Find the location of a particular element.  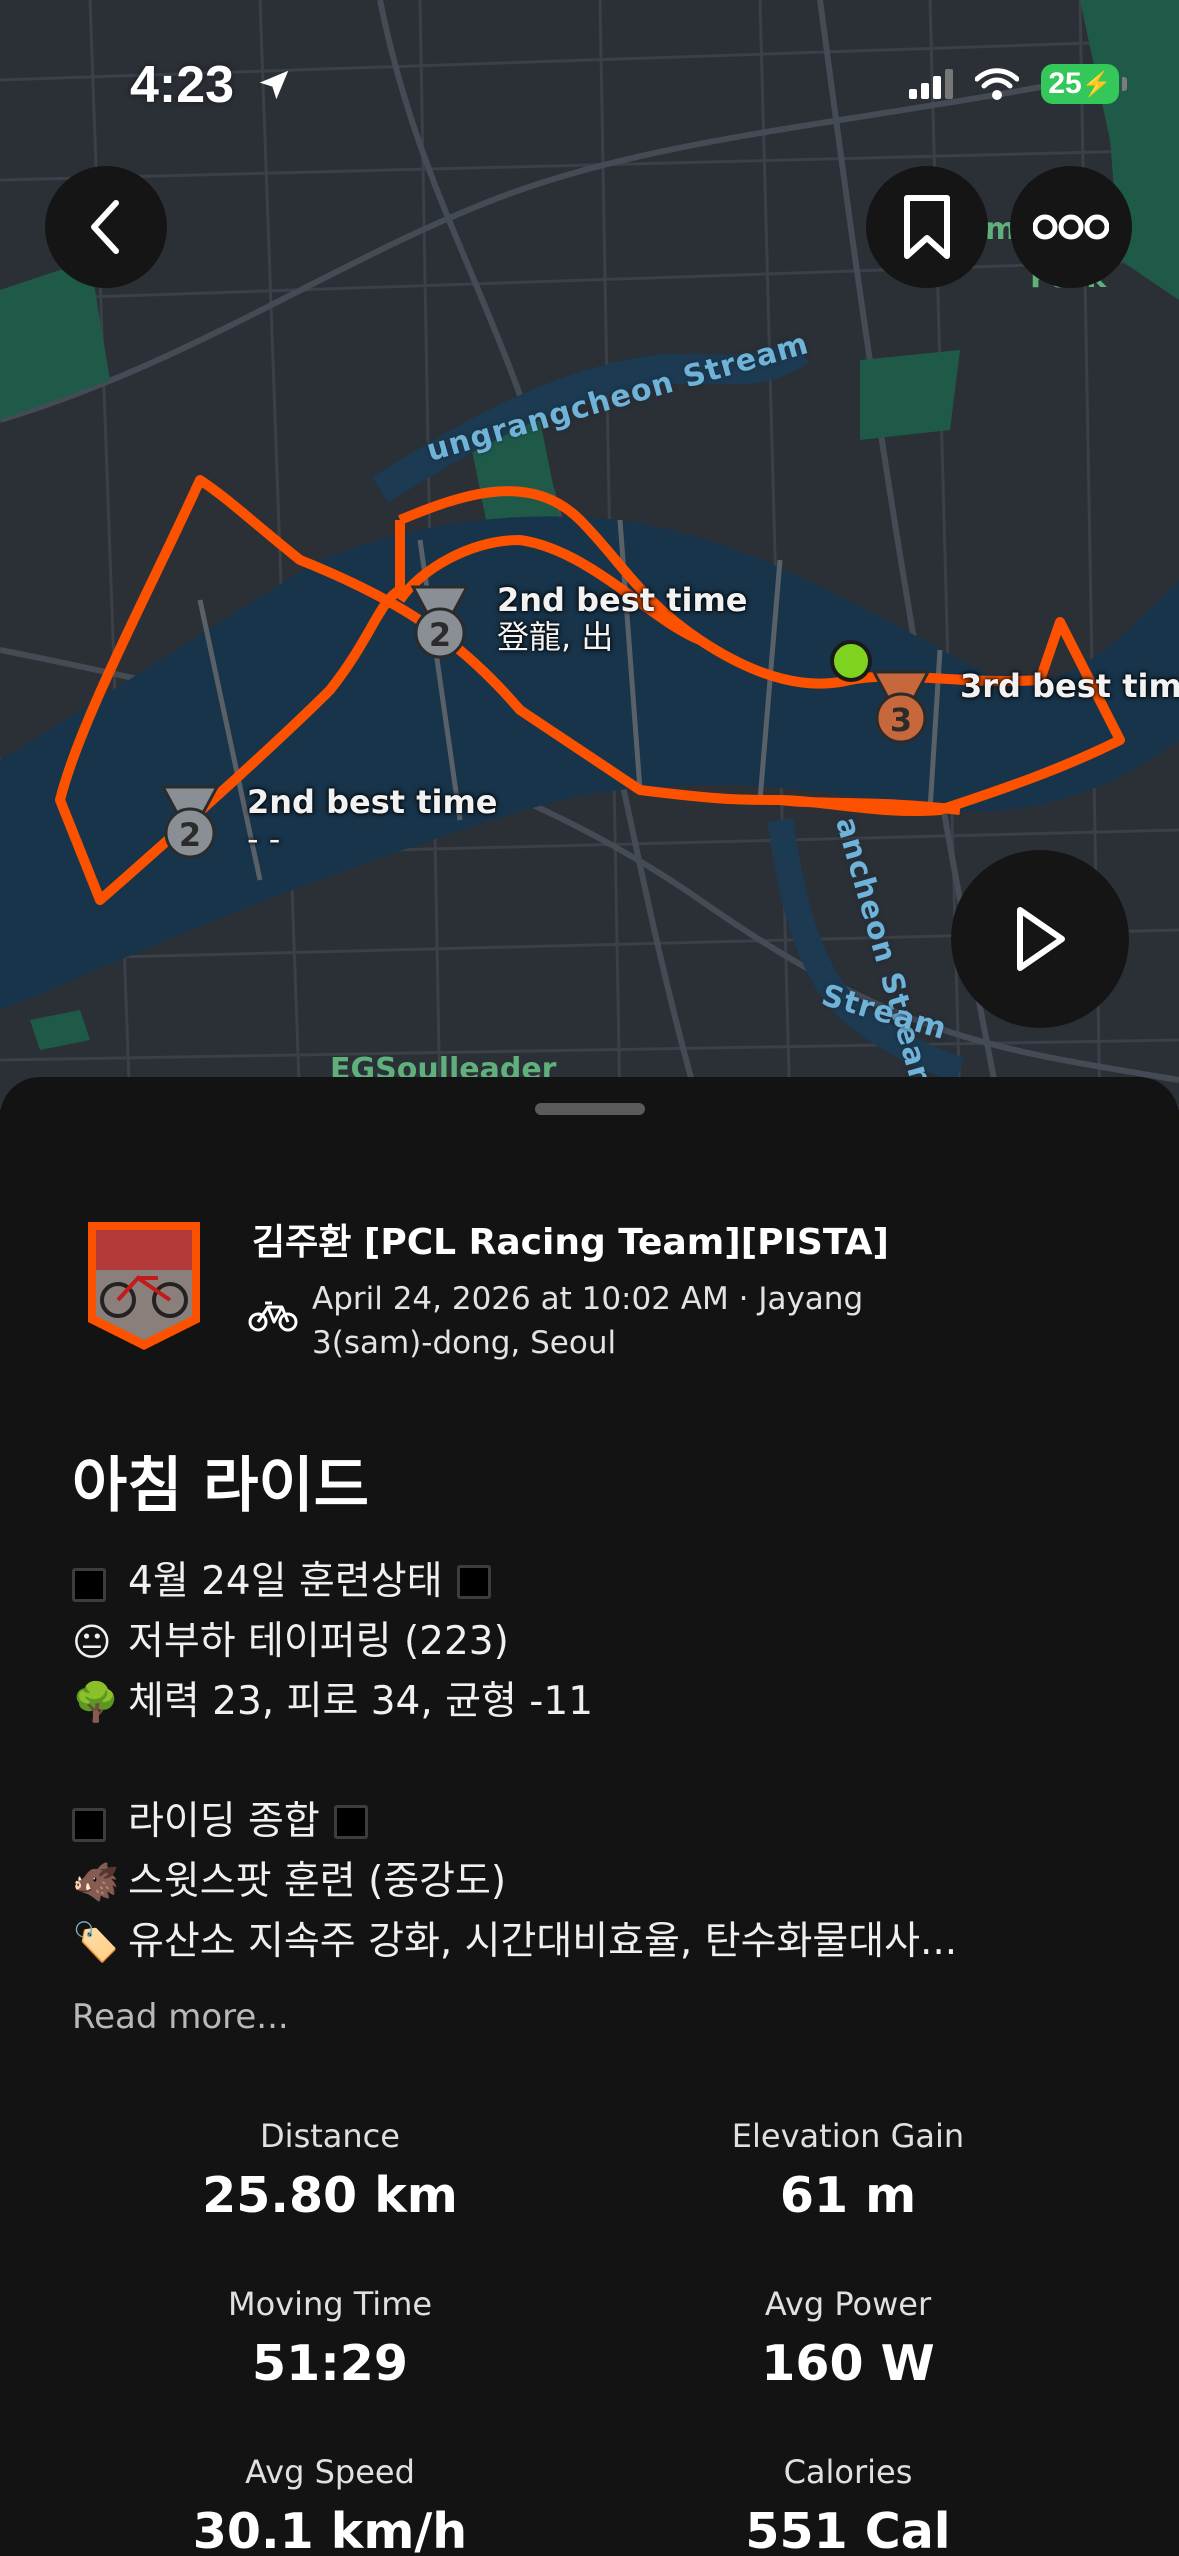

stat-distance: Distance 25.80 km is located at coordinates (330, 2170).